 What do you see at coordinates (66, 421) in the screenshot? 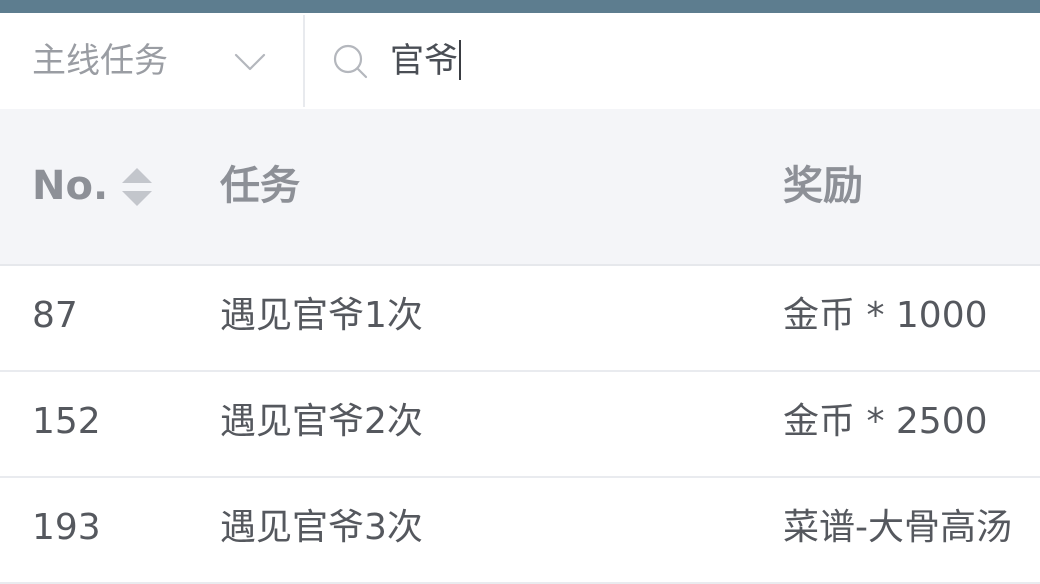
I see `cell-no: 152` at bounding box center [66, 421].